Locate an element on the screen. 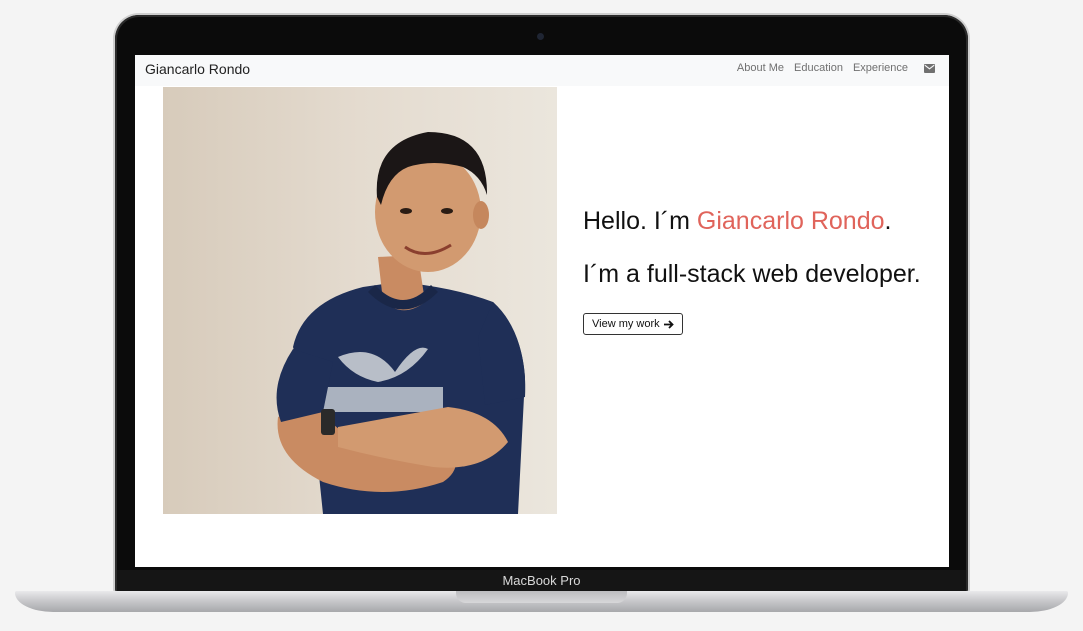 The width and height of the screenshot is (1083, 631). nav-experience: Experience is located at coordinates (880, 68).